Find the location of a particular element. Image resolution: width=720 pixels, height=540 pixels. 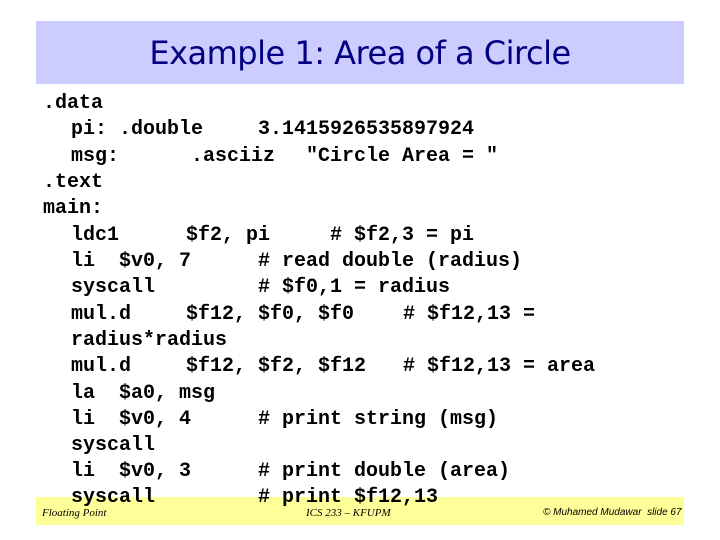

footer-topic: Floating Point is located at coordinates (74, 513).